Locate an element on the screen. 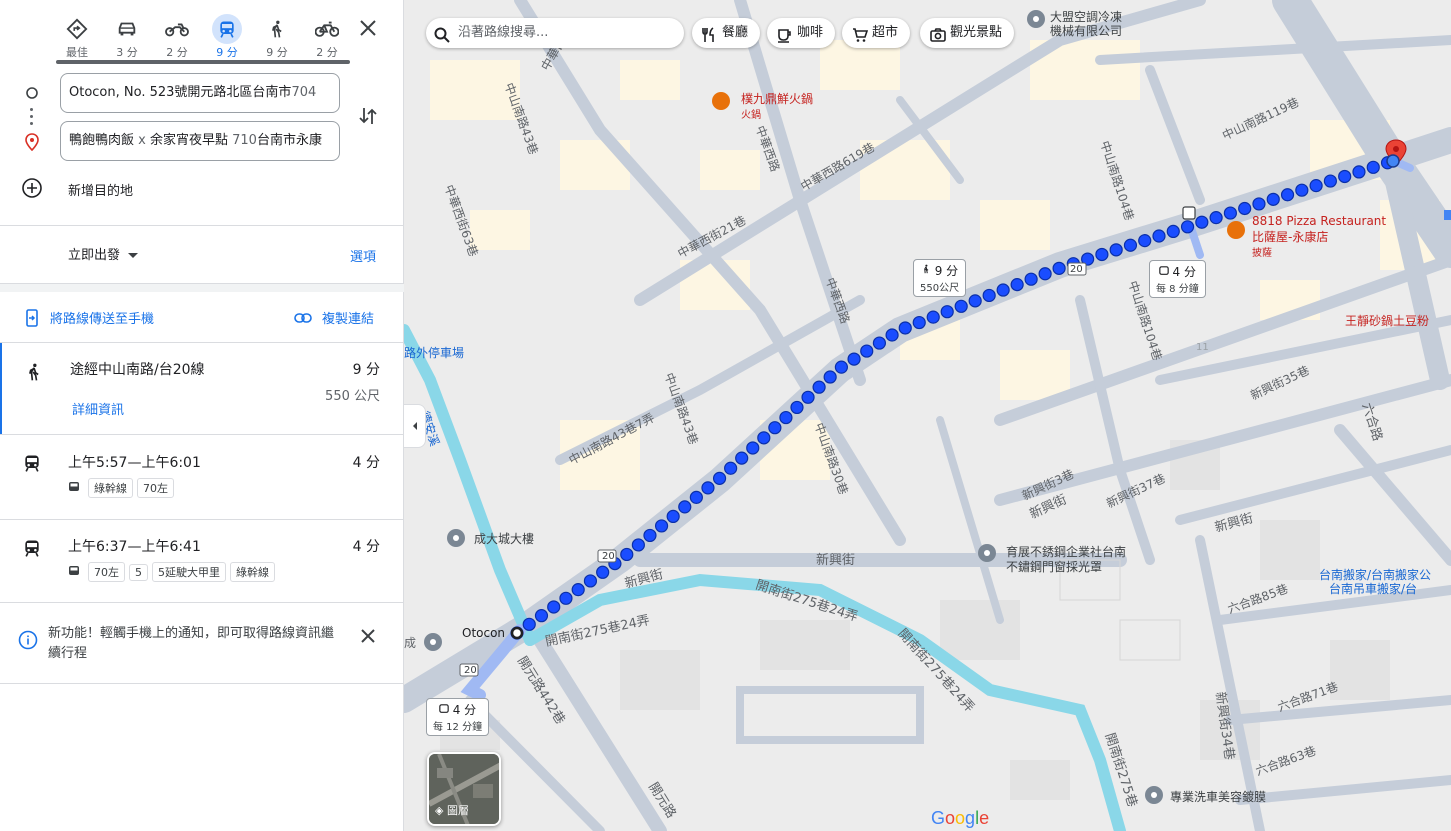  poi-label: 路外停車場 is located at coordinates (434, 352).